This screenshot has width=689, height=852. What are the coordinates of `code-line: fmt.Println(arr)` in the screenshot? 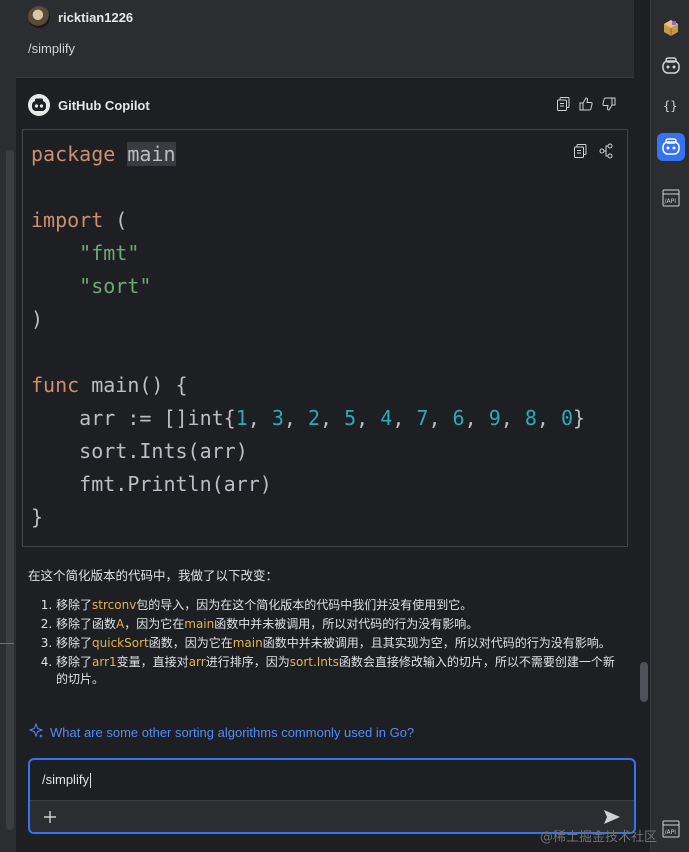 It's located at (308, 484).